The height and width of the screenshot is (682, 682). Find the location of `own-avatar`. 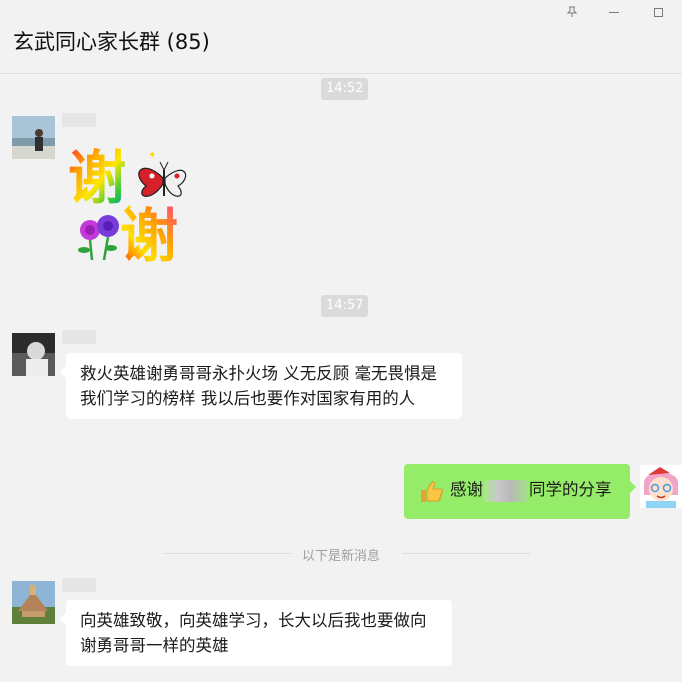

own-avatar is located at coordinates (661, 486).